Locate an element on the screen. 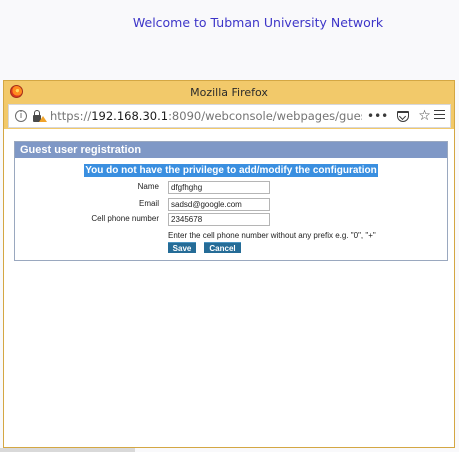 This screenshot has height=452, width=459. name-label: Name is located at coordinates (148, 186).